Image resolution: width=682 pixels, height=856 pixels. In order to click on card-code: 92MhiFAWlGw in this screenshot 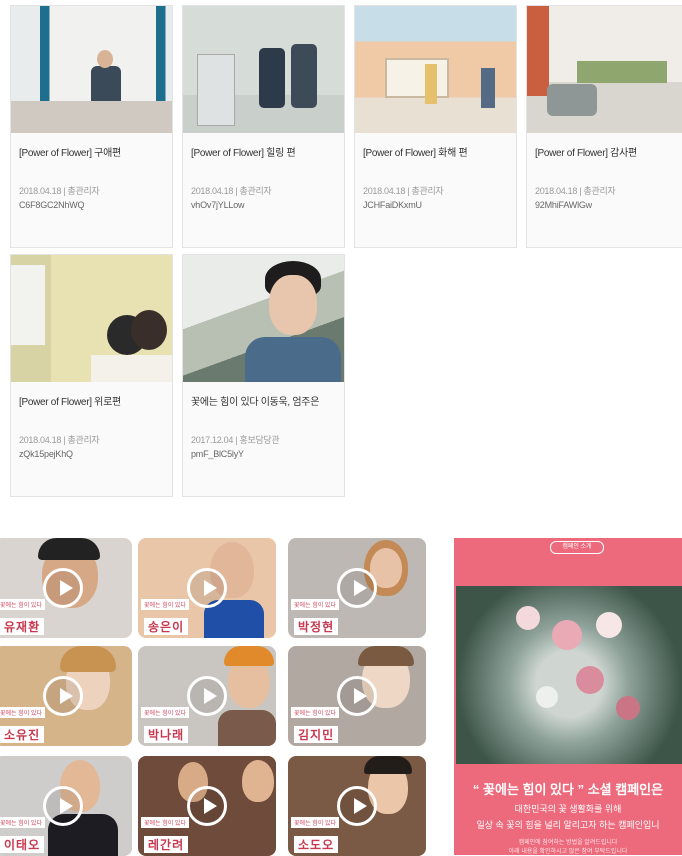, I will do `click(563, 205)`.